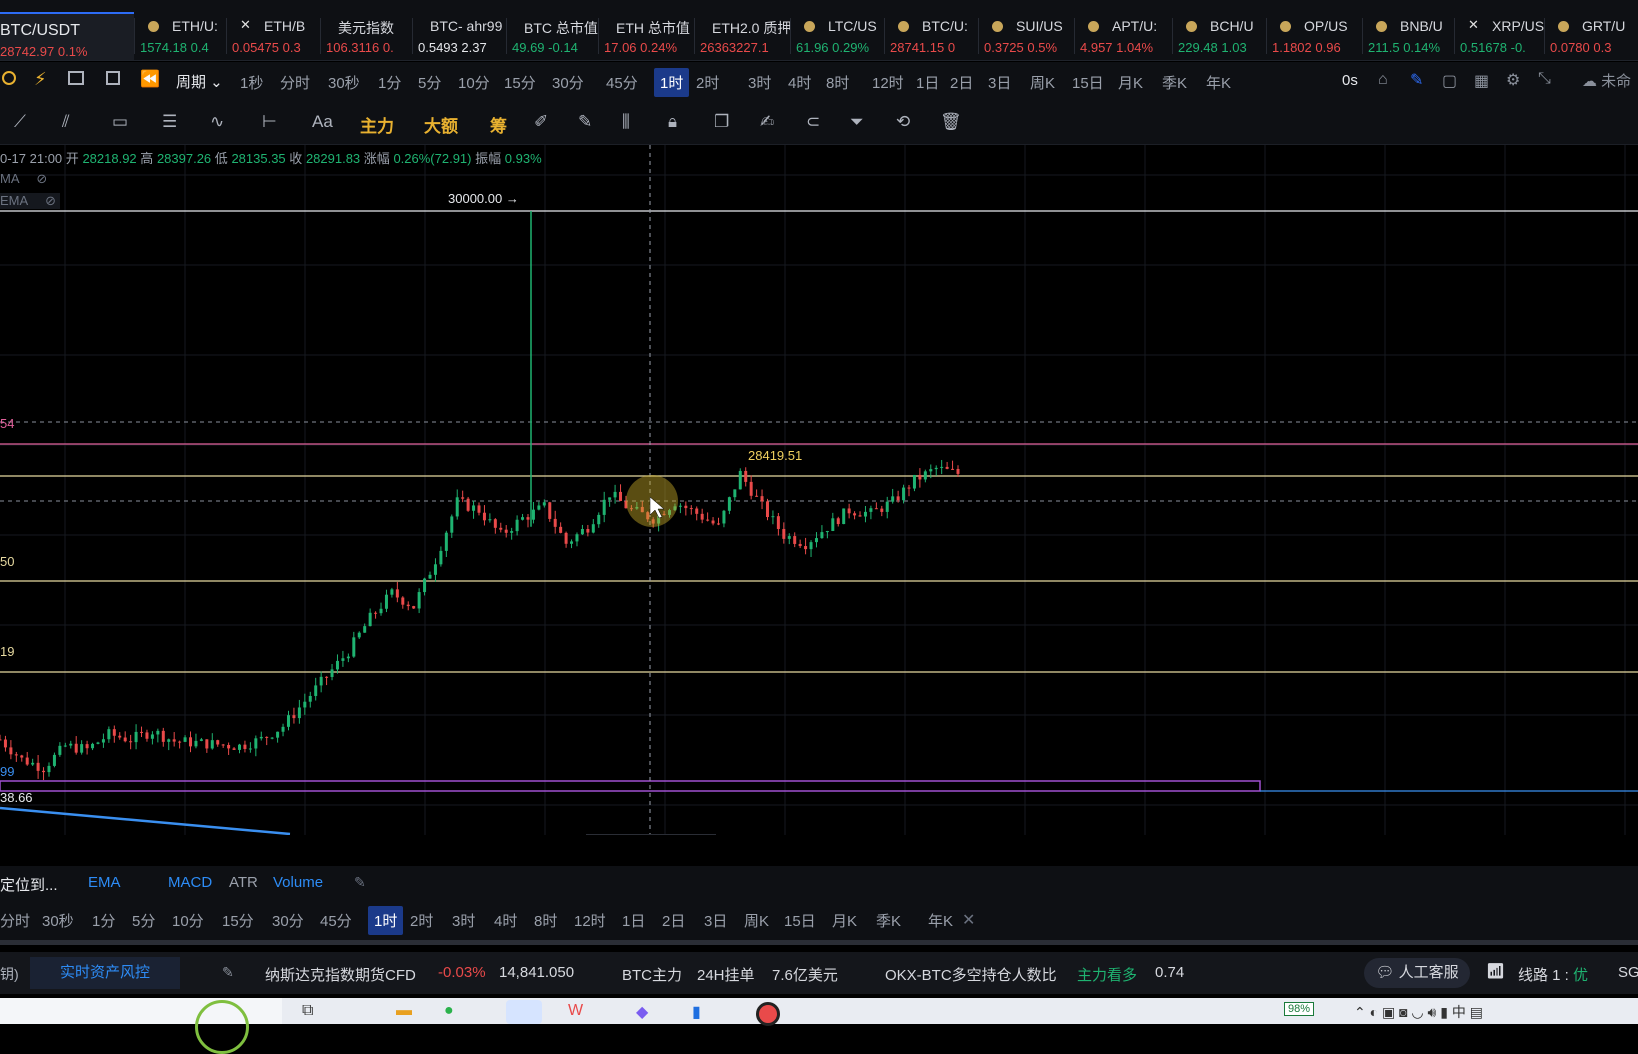 The height and width of the screenshot is (1054, 1638). I want to click on period-option: 8时, so click(837, 82).